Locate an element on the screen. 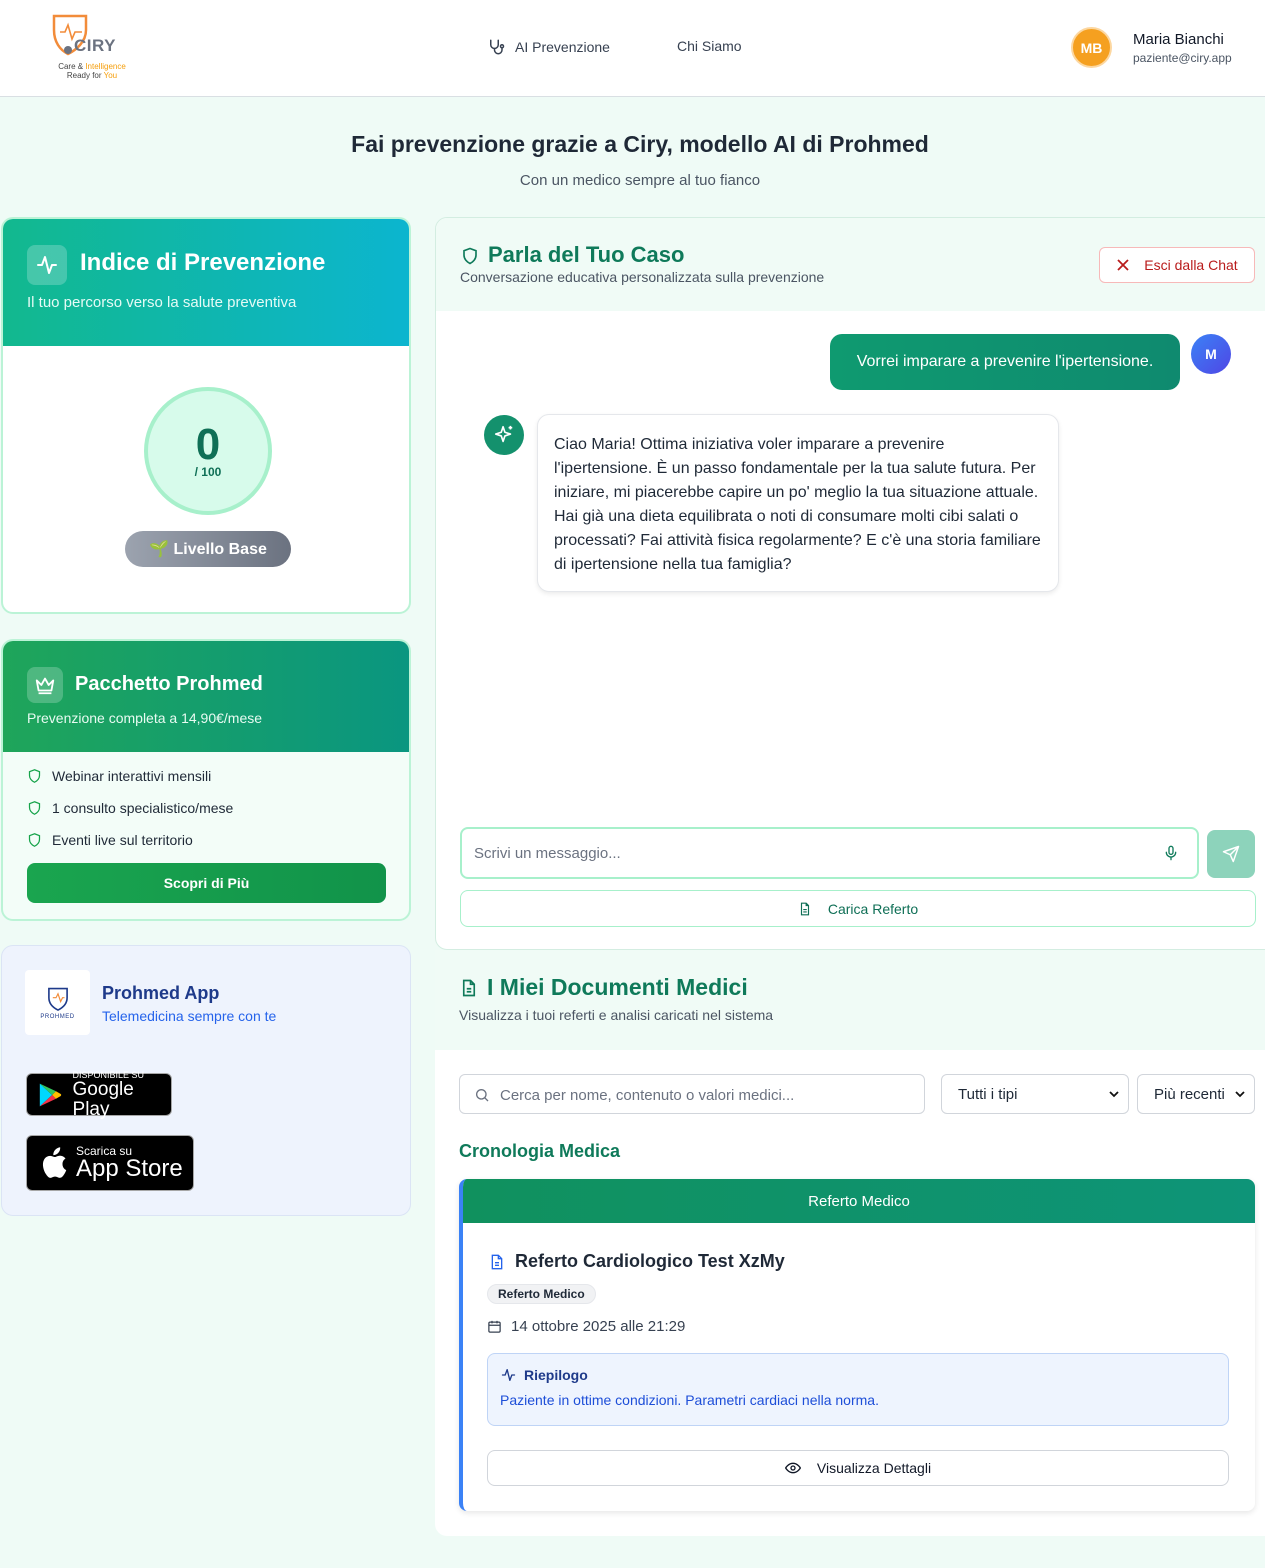 This screenshot has height=1568, width=1265. search-icon is located at coordinates (482, 1095).